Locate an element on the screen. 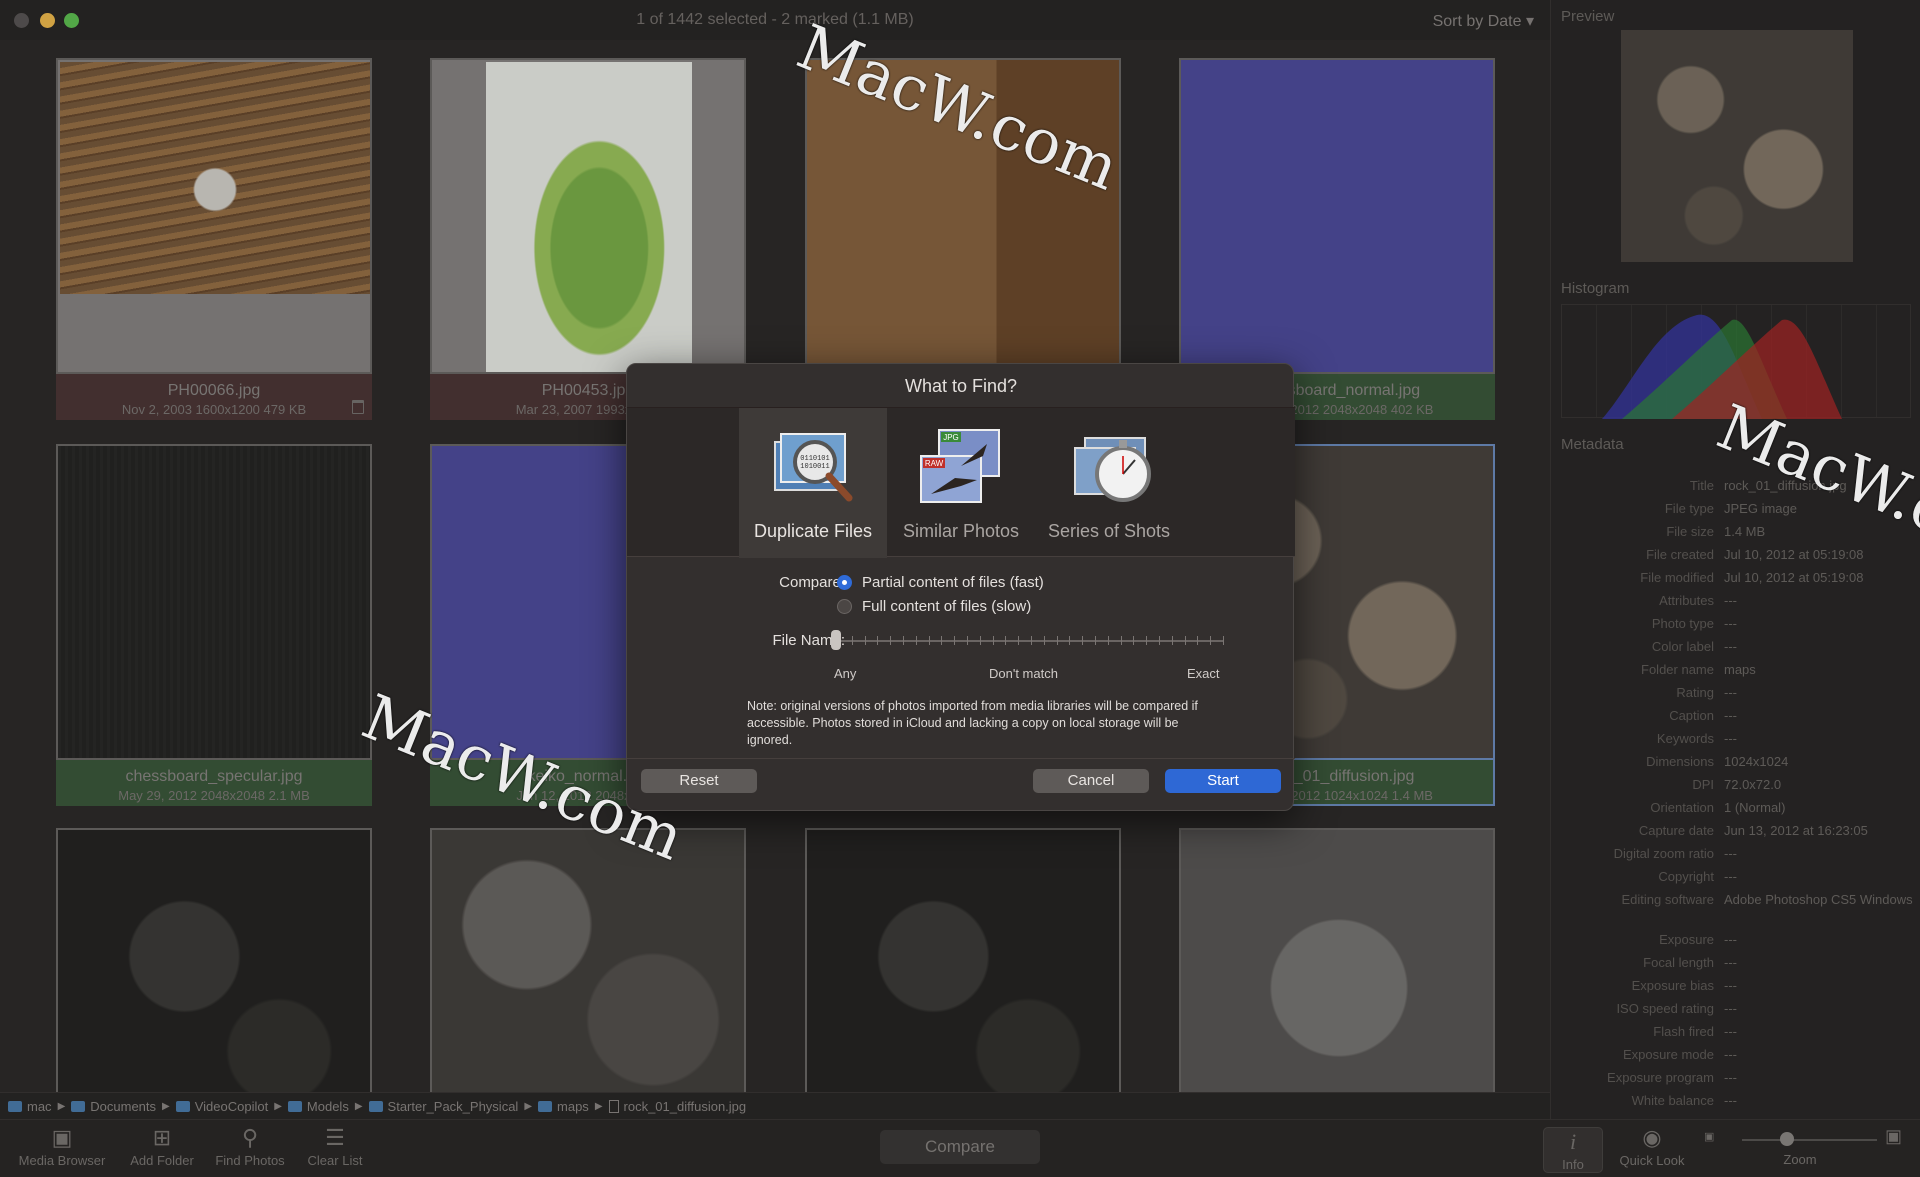 The height and width of the screenshot is (1177, 1920). dialog-title: What to Find? is located at coordinates (961, 386).